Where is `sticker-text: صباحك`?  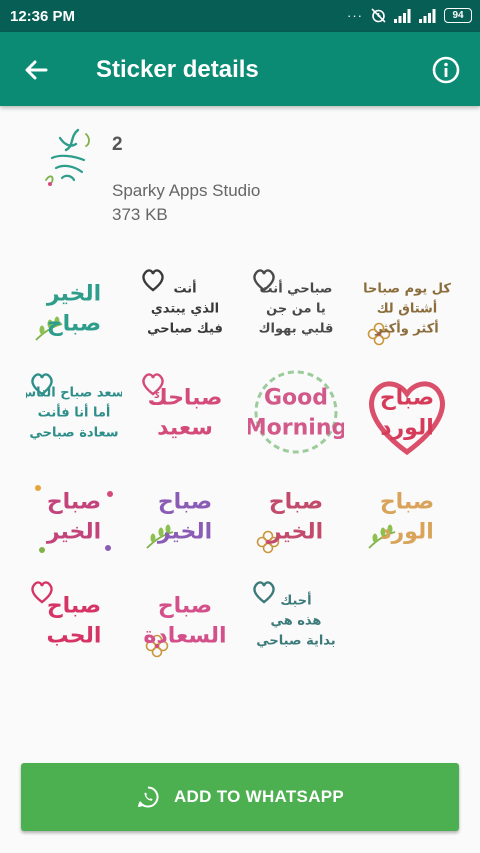 sticker-text: صباحك is located at coordinates (184, 398).